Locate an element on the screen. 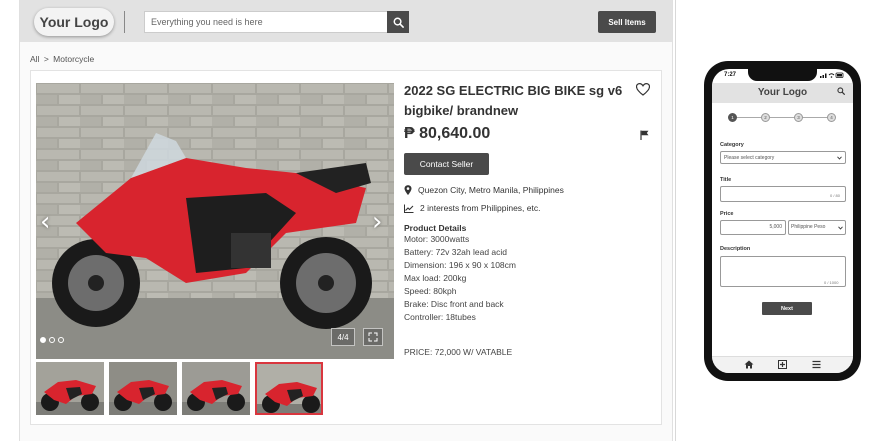 This screenshot has width=880, height=441. favorite-heart-icon is located at coordinates (643, 89).